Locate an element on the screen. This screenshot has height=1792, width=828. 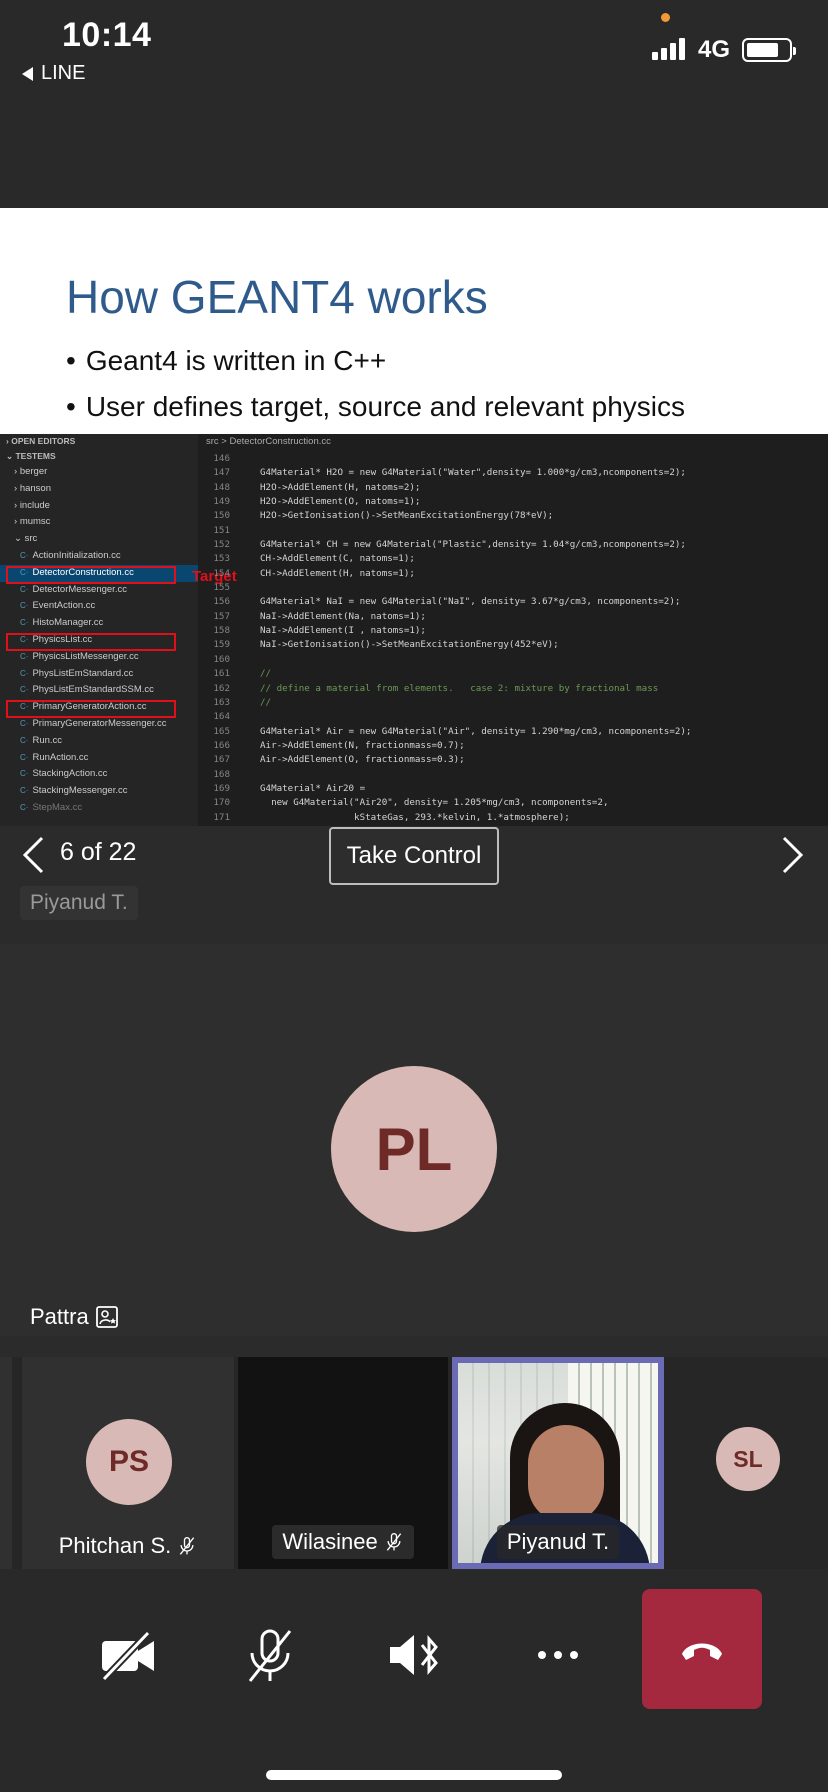
file-item: C· StepMax.cc is located at coordinates (51, 807).